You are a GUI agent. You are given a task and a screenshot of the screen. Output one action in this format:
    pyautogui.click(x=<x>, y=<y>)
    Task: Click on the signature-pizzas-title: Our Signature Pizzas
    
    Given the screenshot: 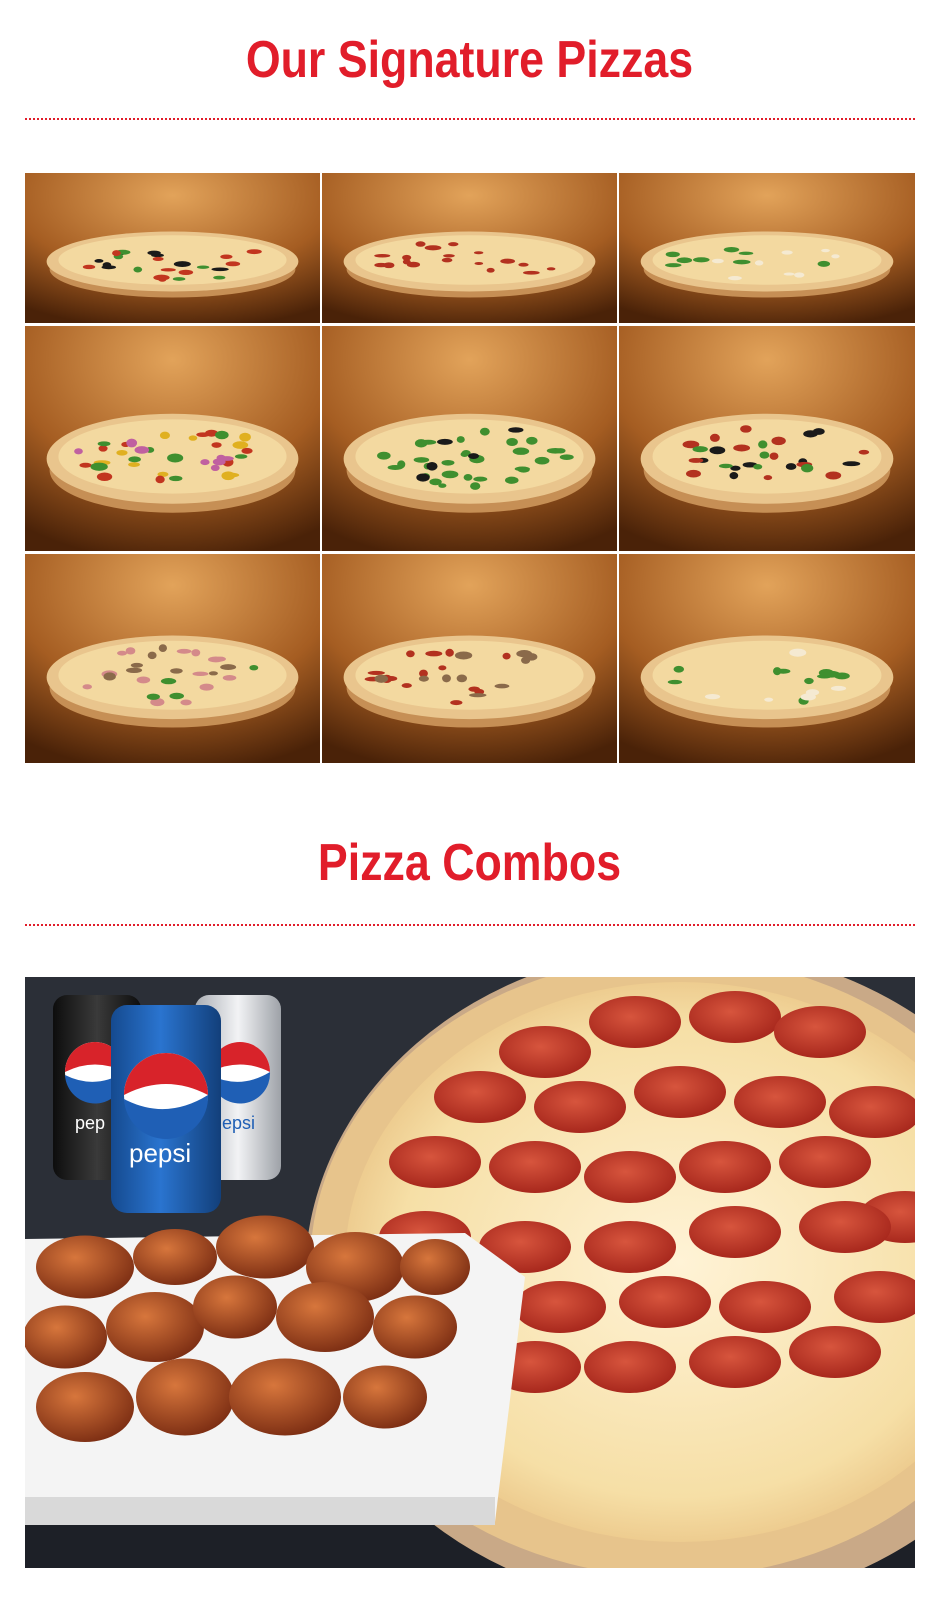 What is the action you would take?
    pyautogui.click(x=469, y=60)
    